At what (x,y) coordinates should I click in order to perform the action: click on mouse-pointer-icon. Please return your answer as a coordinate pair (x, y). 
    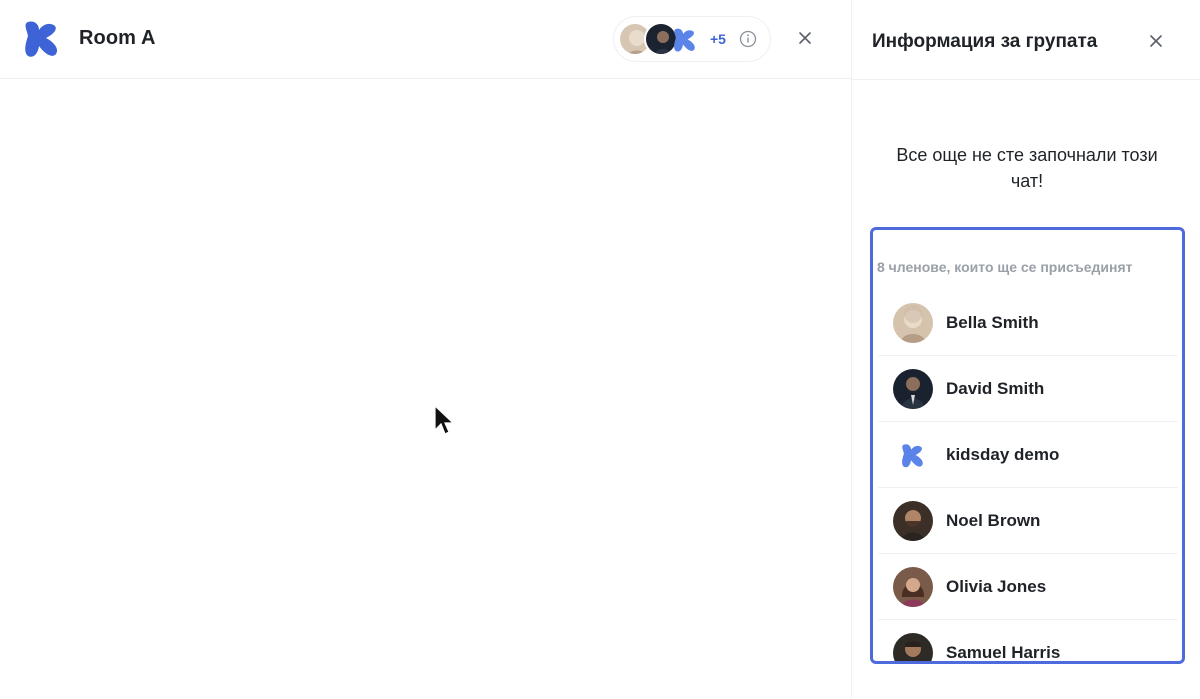
    Looking at the image, I should click on (444, 420).